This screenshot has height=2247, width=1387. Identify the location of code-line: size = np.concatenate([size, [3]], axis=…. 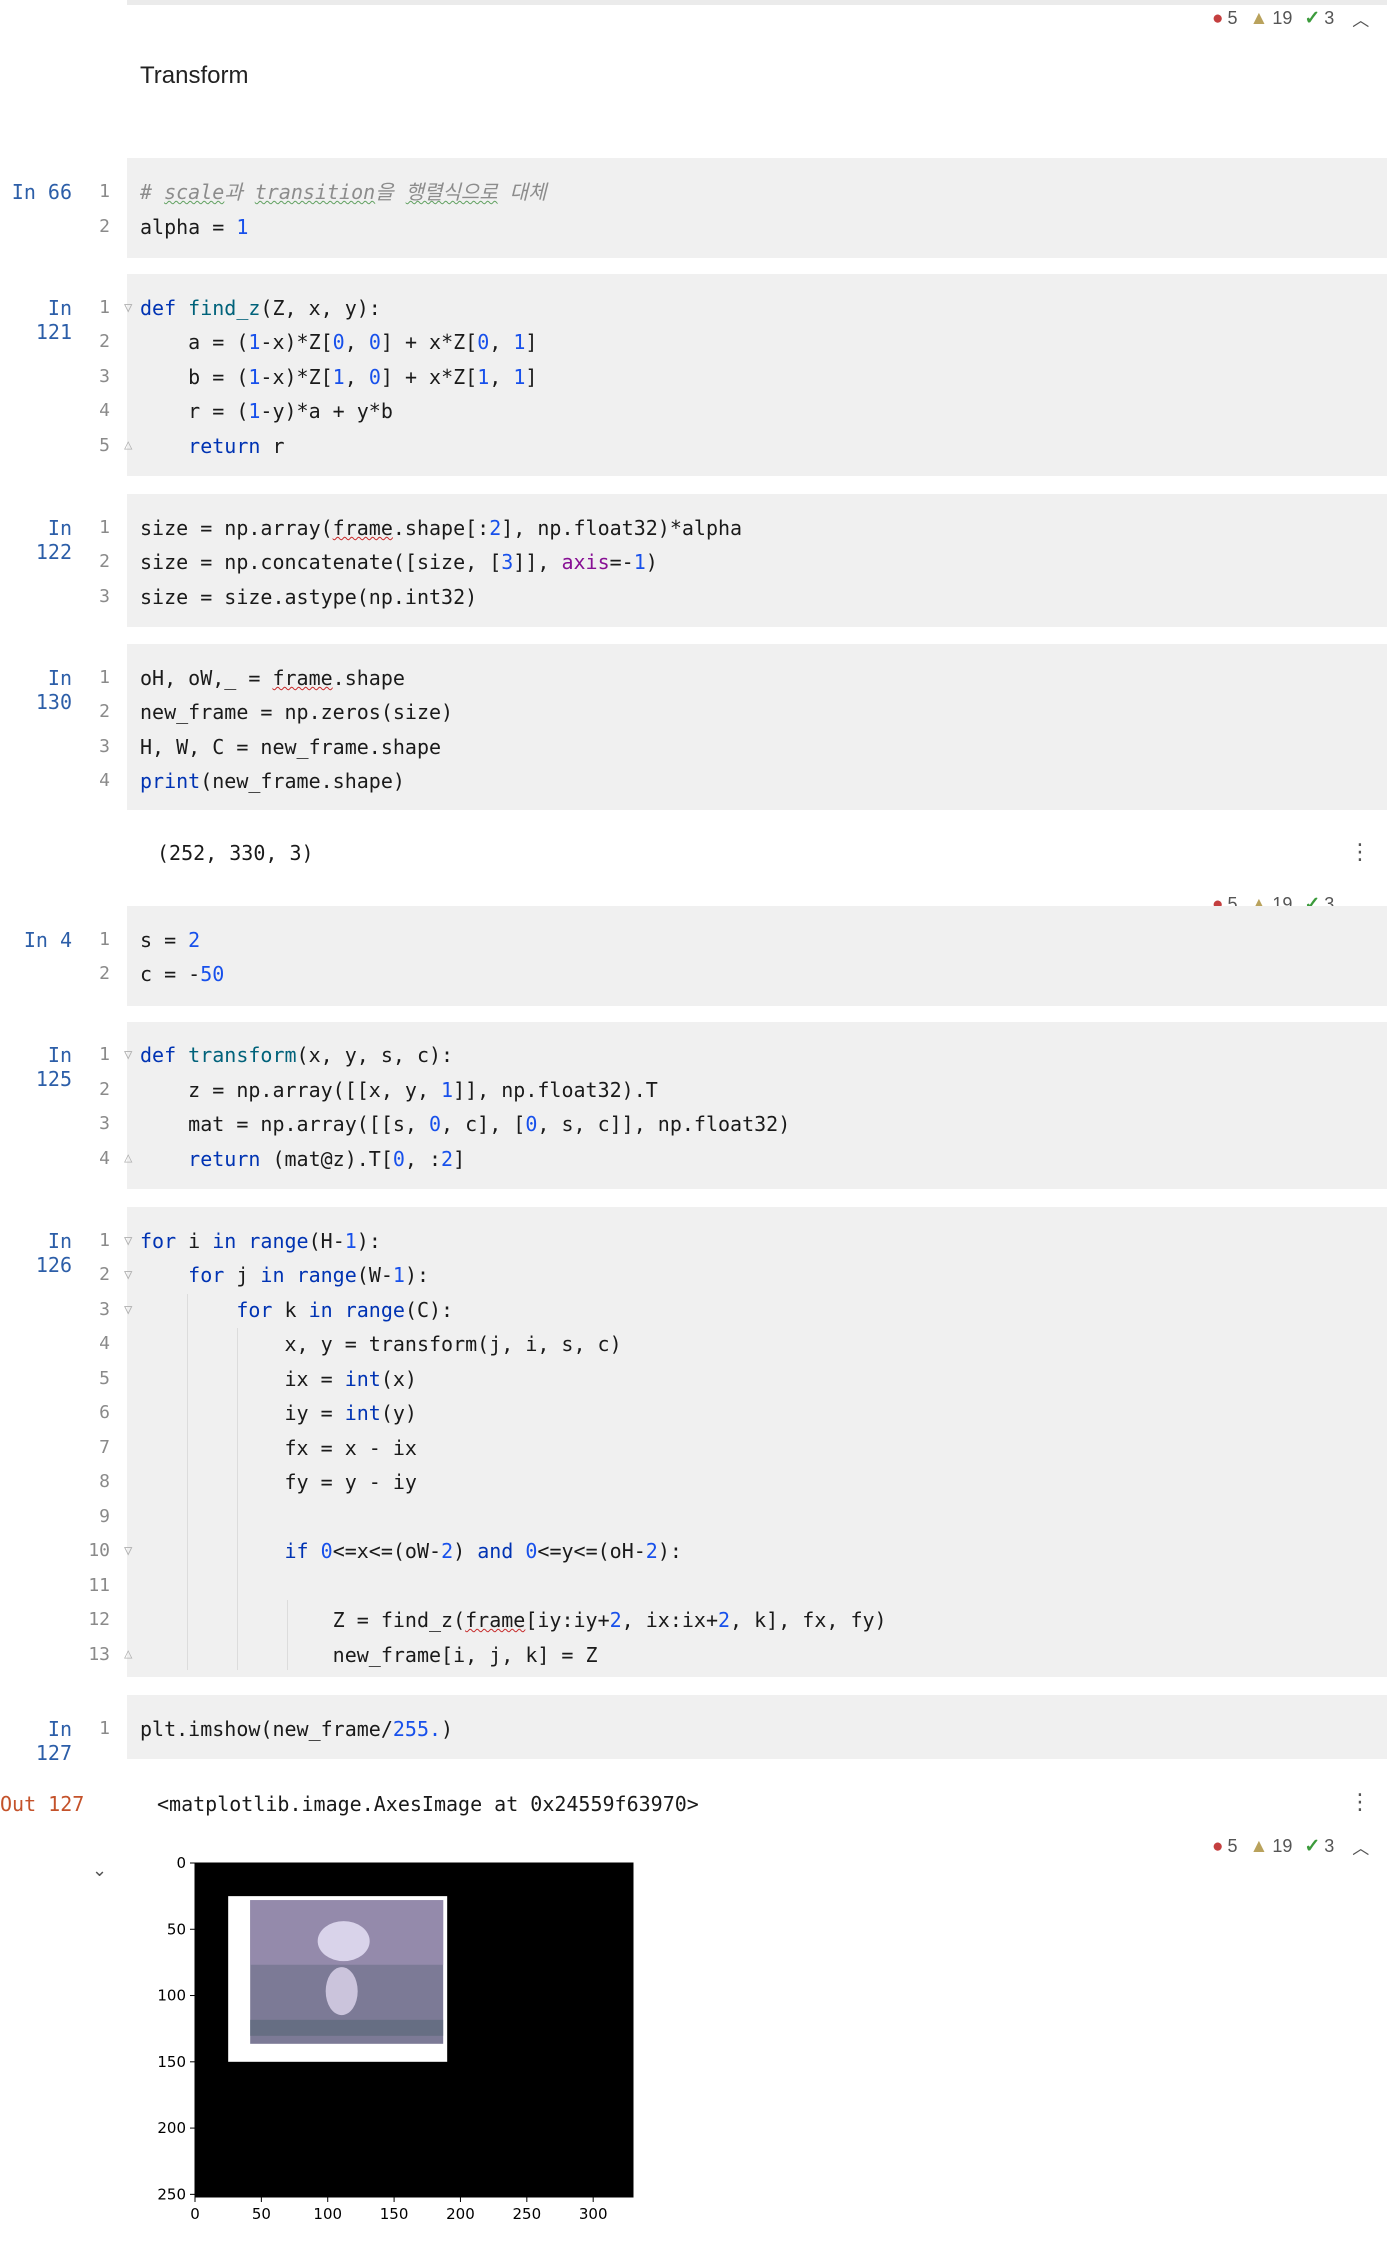
(399, 562).